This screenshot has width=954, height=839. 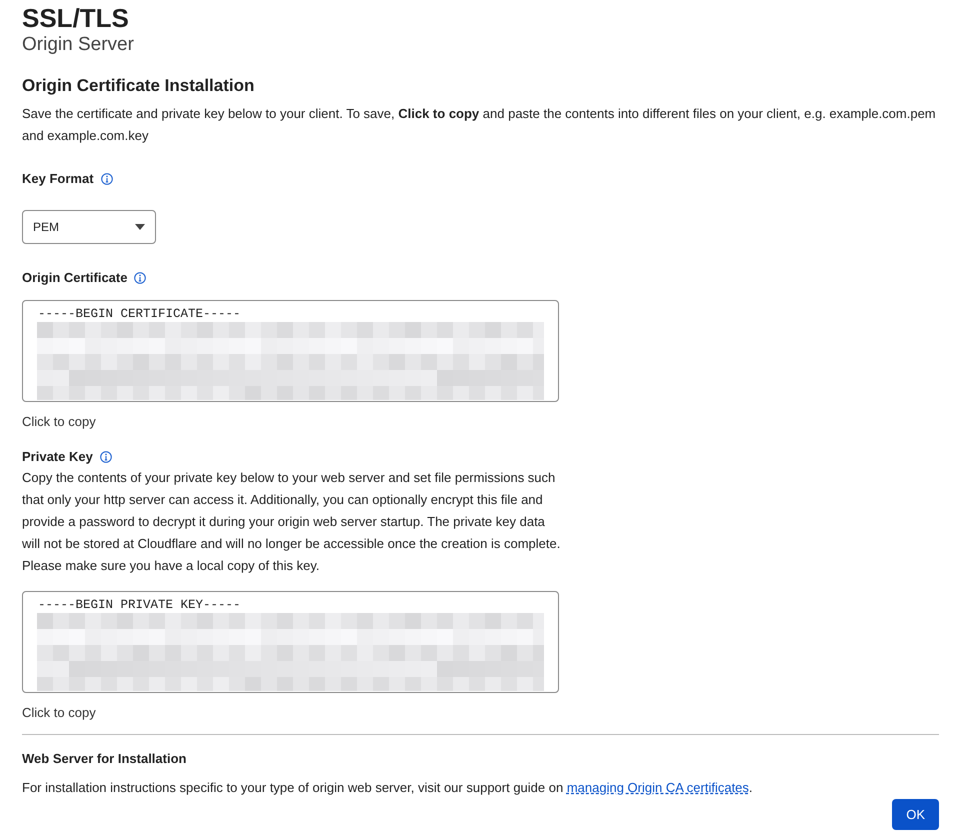 What do you see at coordinates (290, 641) in the screenshot?
I see `certificate-field: -----BEGIN PRIVATE KEY-----` at bounding box center [290, 641].